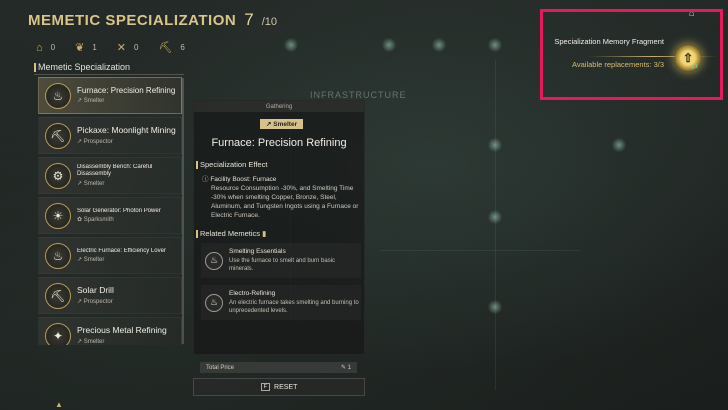 Image resolution: width=728 pixels, height=410 pixels. I want to click on quill-icon: ✎, so click(344, 368).